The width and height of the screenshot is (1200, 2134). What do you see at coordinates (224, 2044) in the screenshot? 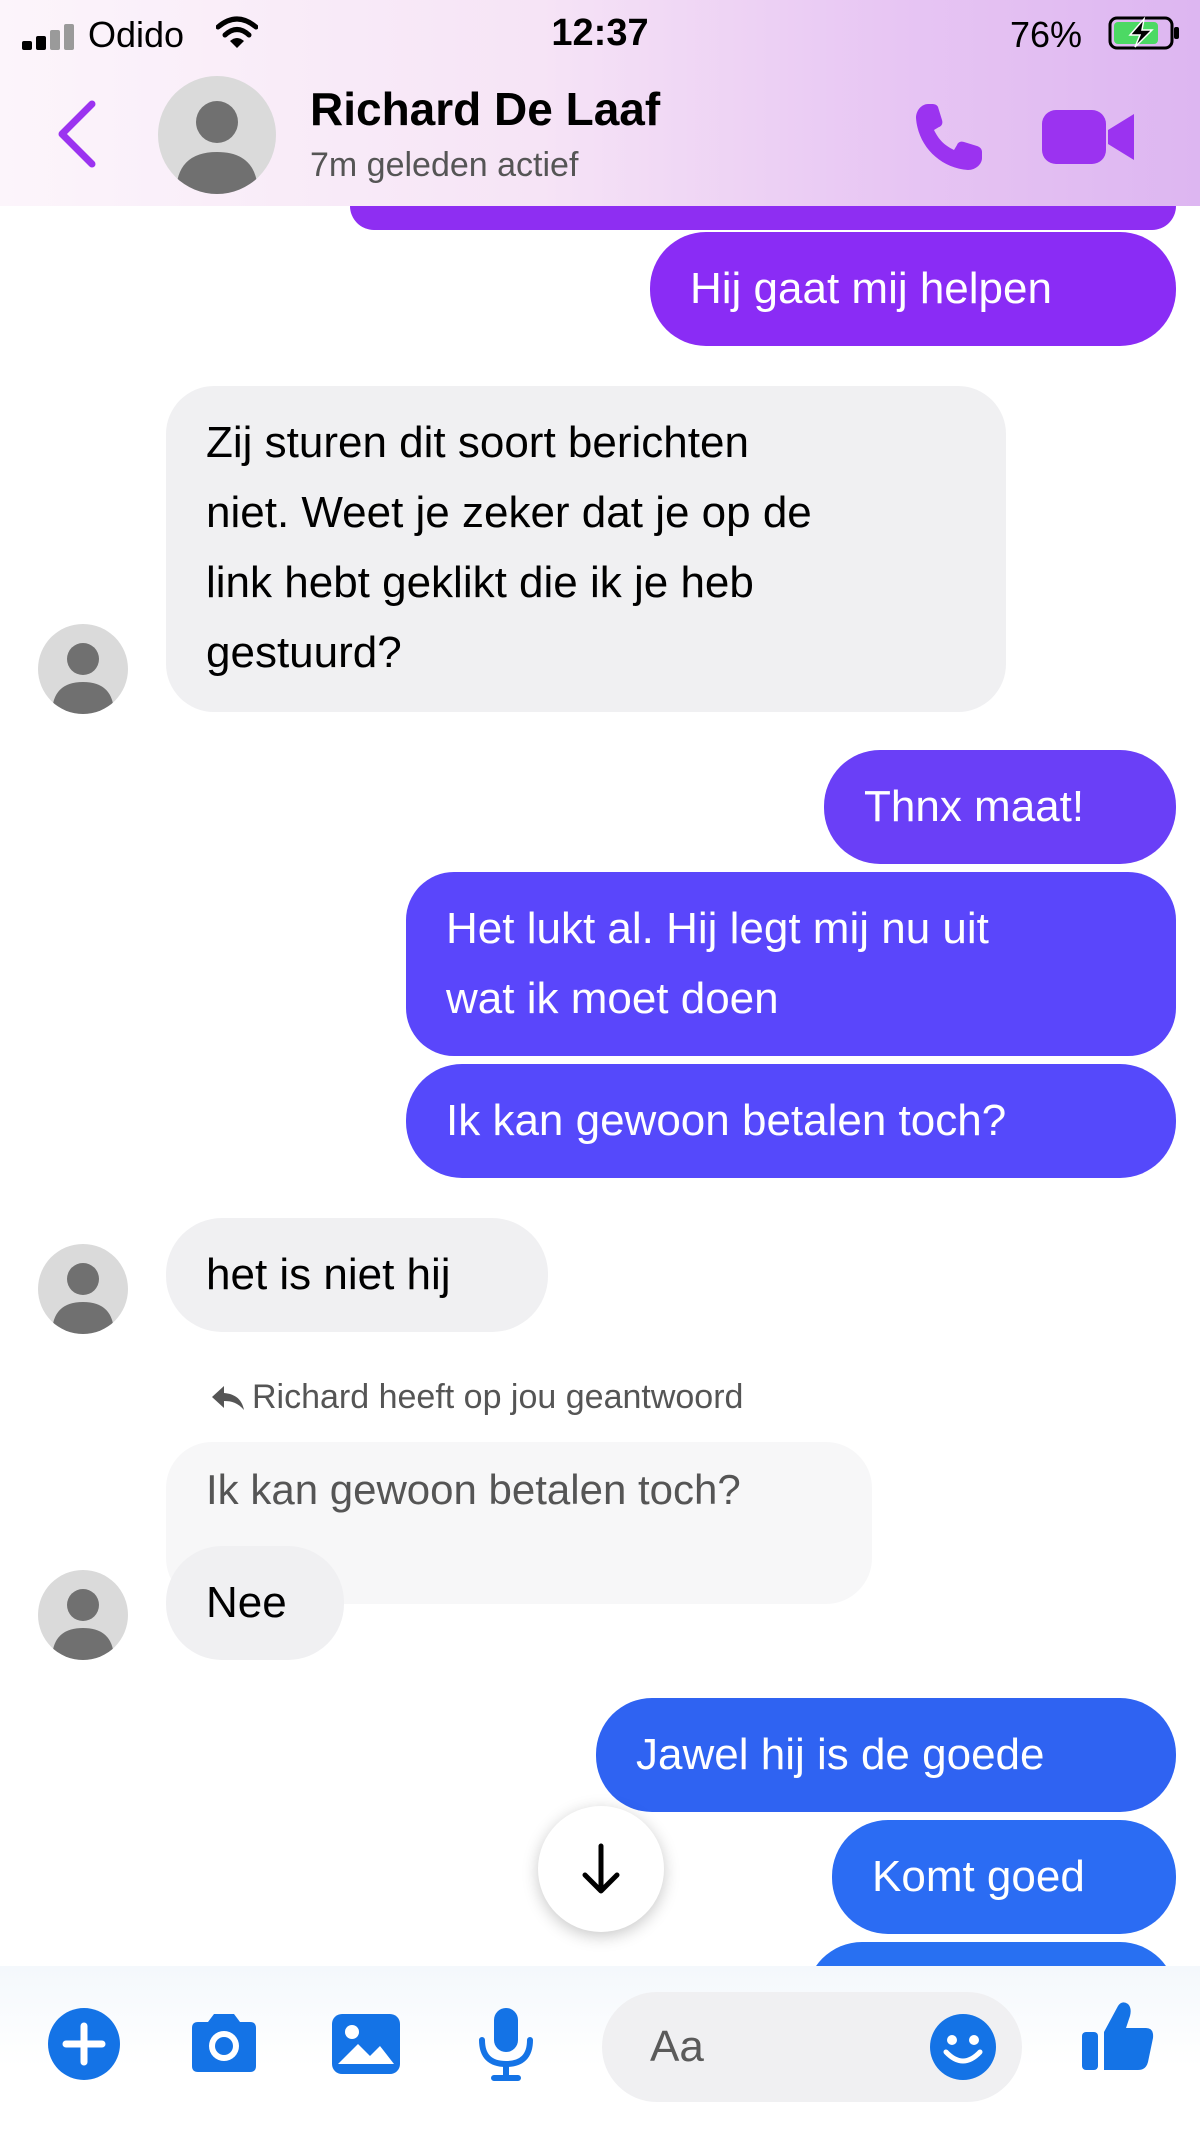
I see `camera-icon` at bounding box center [224, 2044].